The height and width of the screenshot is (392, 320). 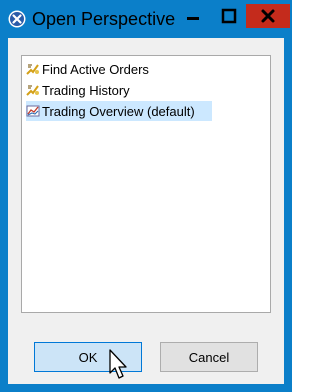 I want to click on list-item-trading-history: Trading History, so click(x=146, y=90).